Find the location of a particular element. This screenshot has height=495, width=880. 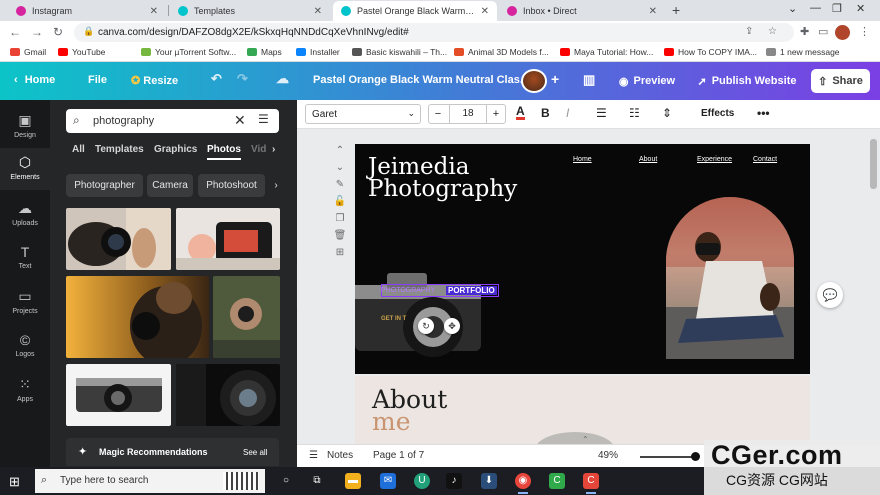

cortana-icon: ○ is located at coordinates (286, 481).